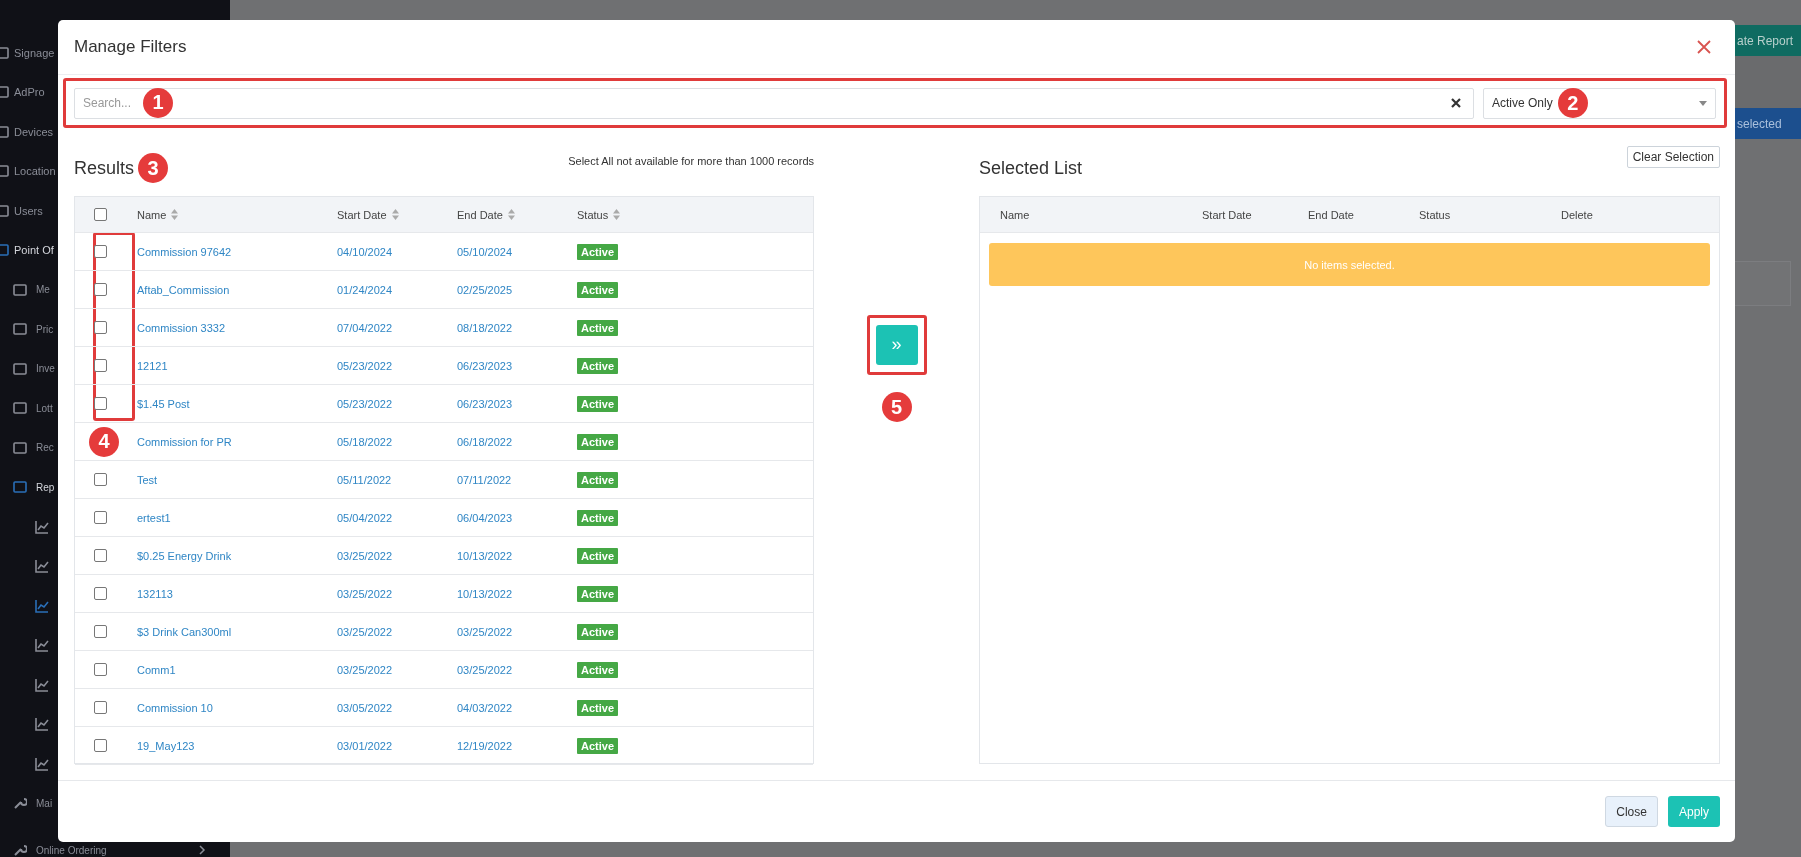 The height and width of the screenshot is (857, 1801). I want to click on table-cell: 02/25/2025, so click(485, 289).